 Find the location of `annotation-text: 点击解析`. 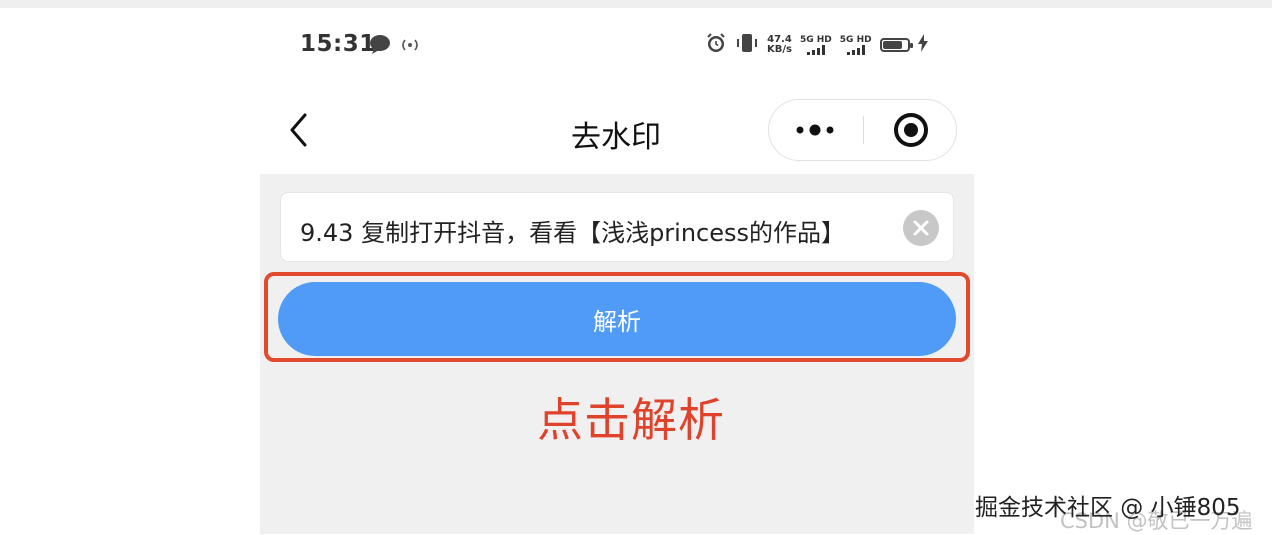

annotation-text: 点击解析 is located at coordinates (631, 420).